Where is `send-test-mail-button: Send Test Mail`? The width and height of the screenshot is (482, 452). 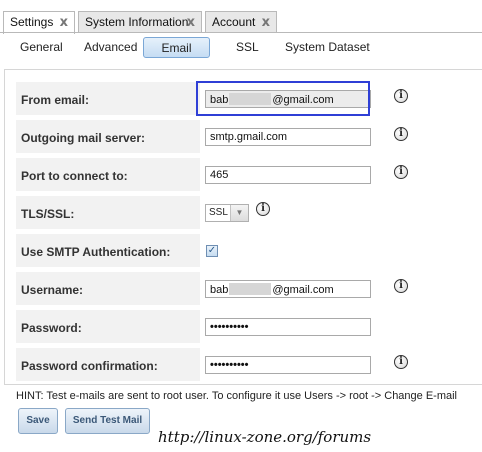
send-test-mail-button: Send Test Mail is located at coordinates (107, 421).